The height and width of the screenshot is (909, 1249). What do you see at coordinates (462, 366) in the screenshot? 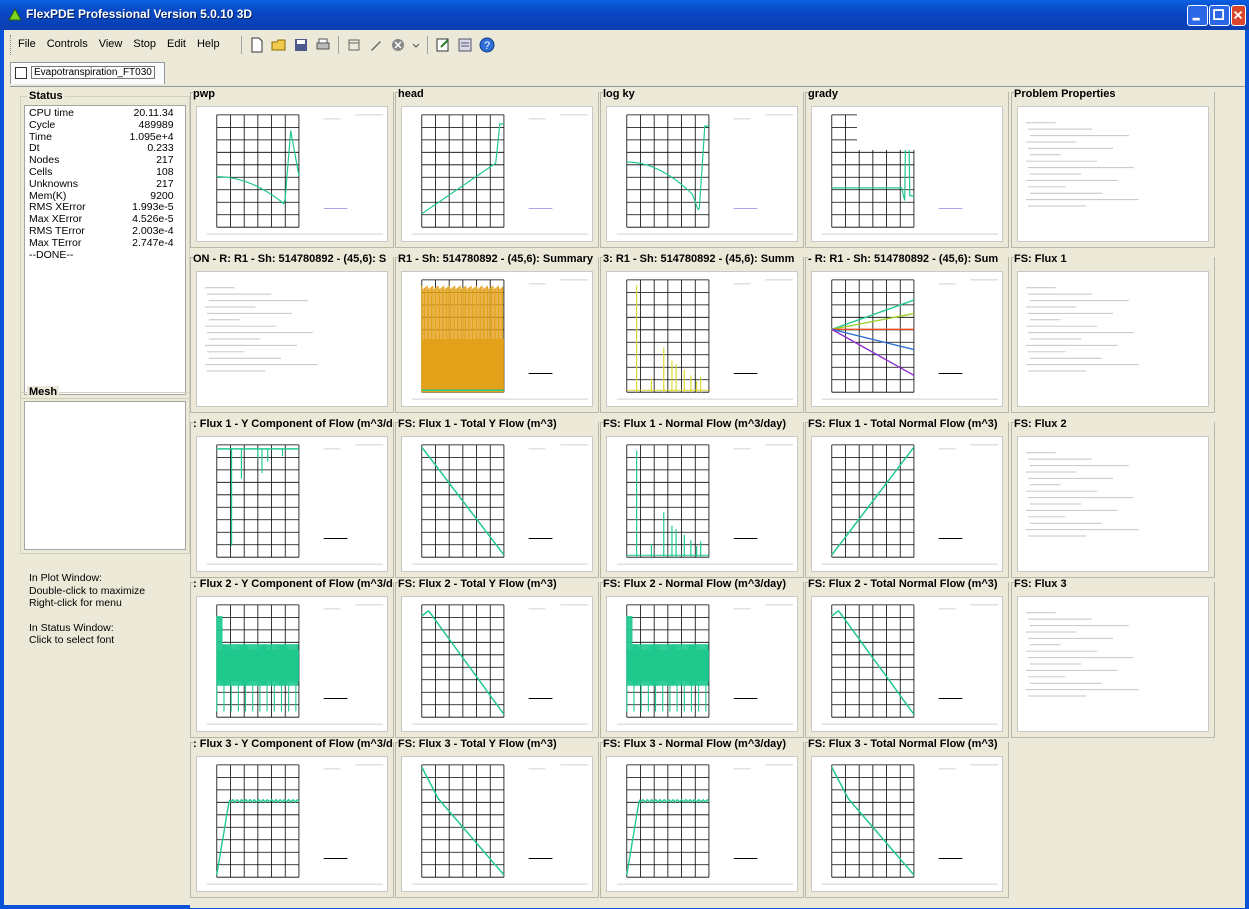
I see `series-fill` at bounding box center [462, 366].